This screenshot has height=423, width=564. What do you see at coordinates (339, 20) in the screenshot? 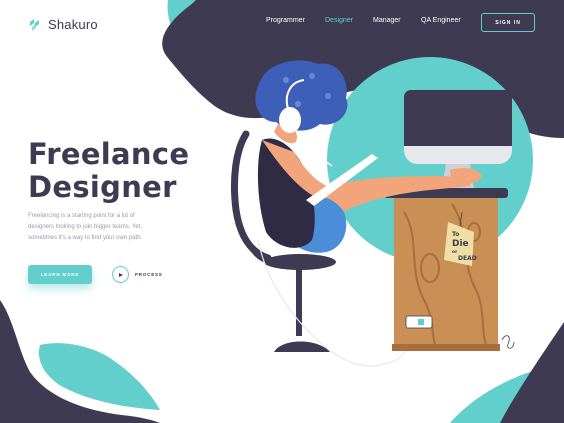
I see `nav-item-designer: Designer` at bounding box center [339, 20].